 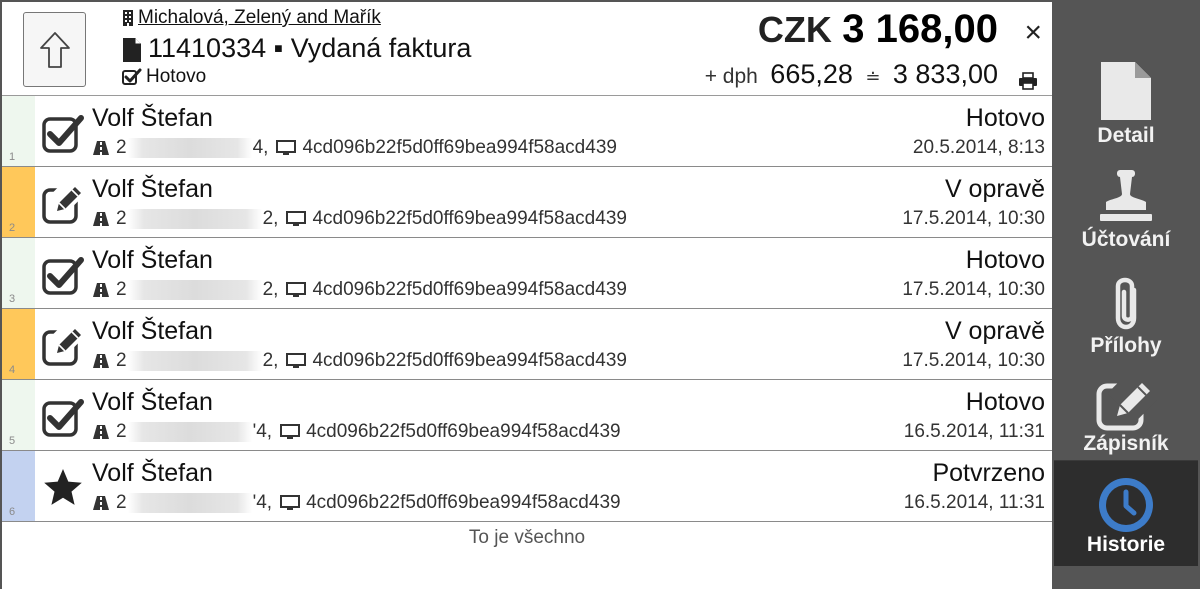 I want to click on document-type: Vydaná faktura, so click(x=381, y=48).